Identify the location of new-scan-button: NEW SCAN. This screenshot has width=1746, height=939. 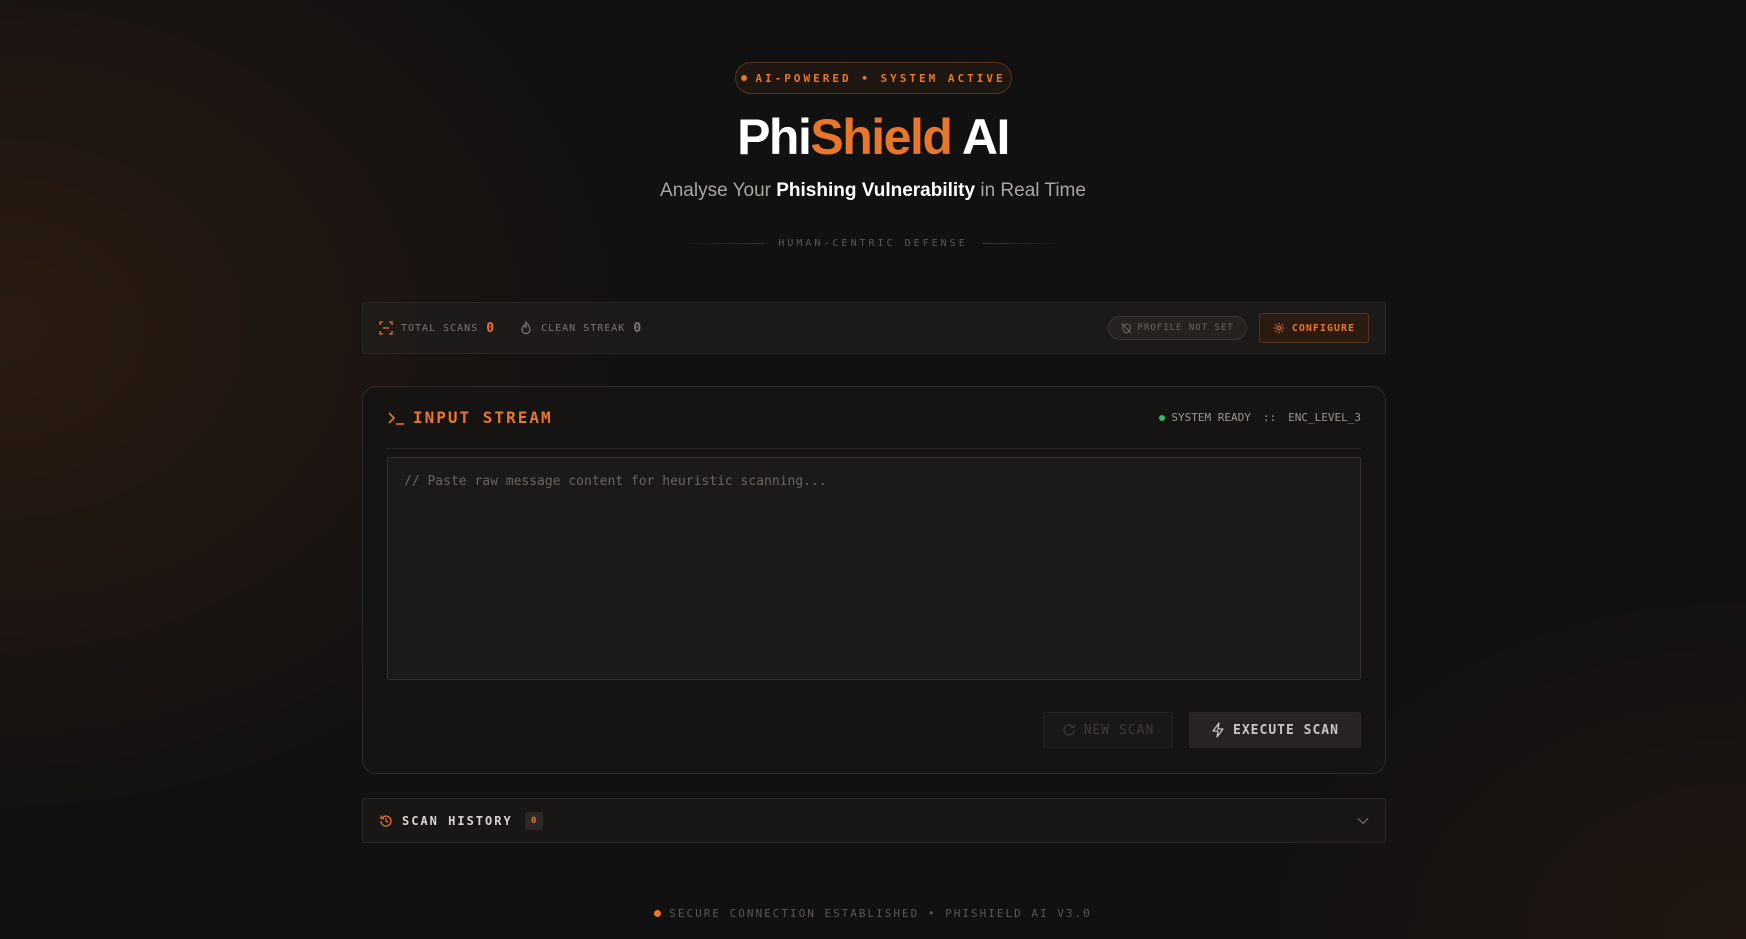
(1108, 730).